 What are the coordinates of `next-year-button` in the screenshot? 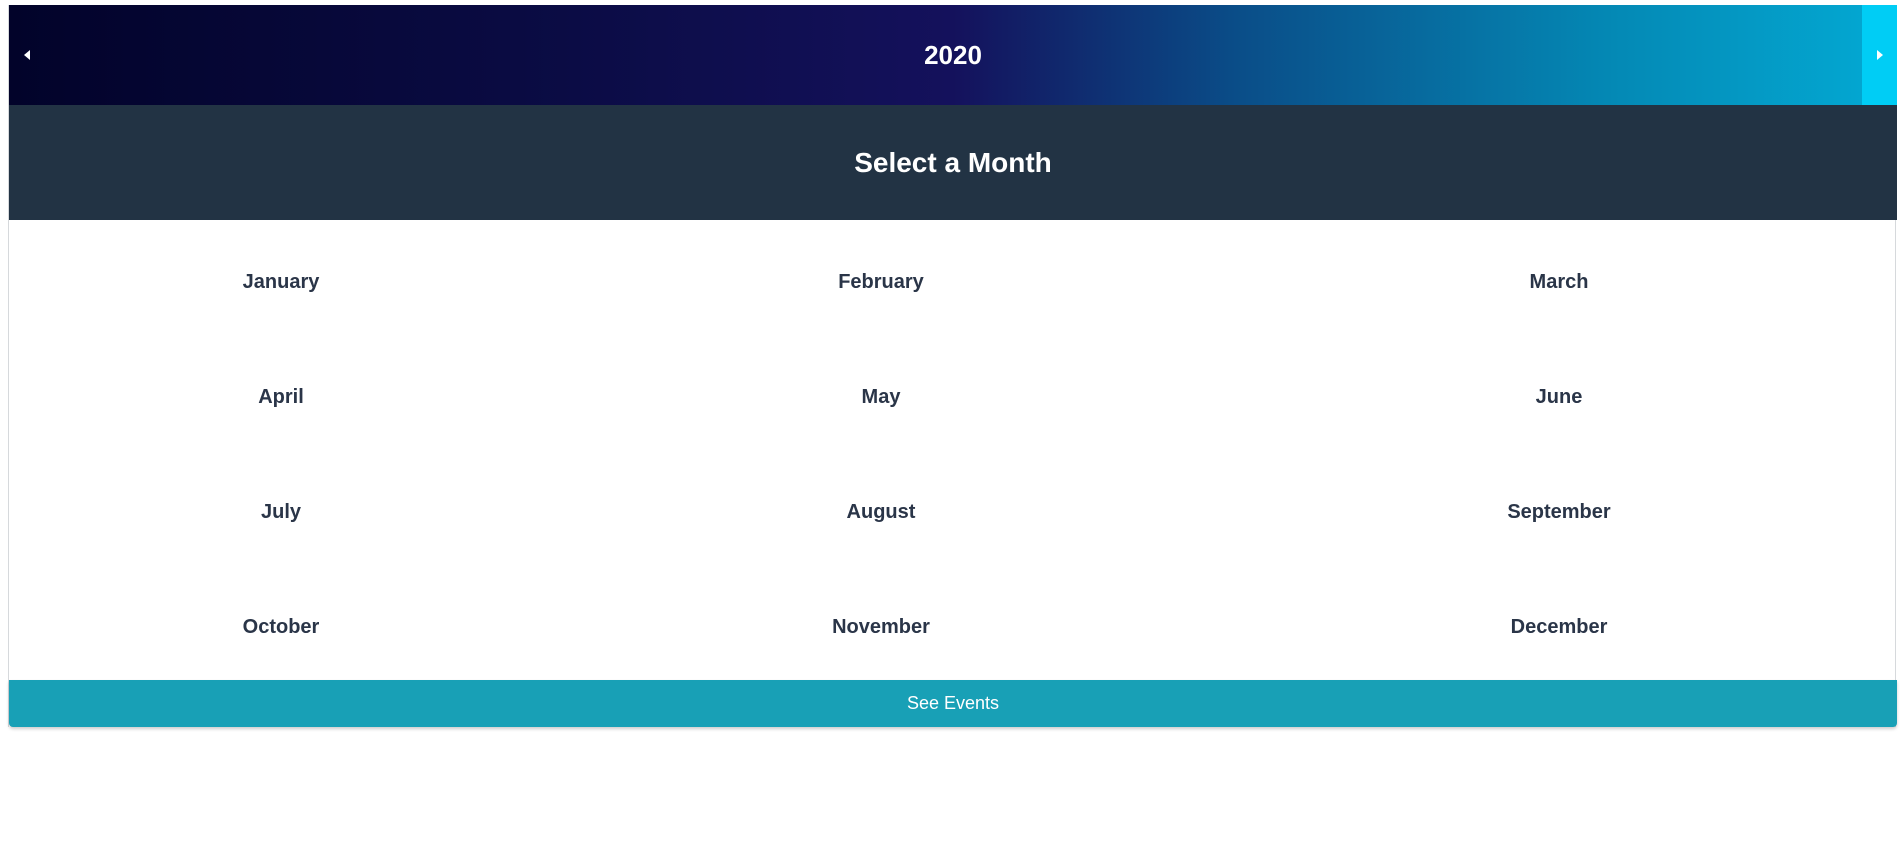 It's located at (1879, 55).